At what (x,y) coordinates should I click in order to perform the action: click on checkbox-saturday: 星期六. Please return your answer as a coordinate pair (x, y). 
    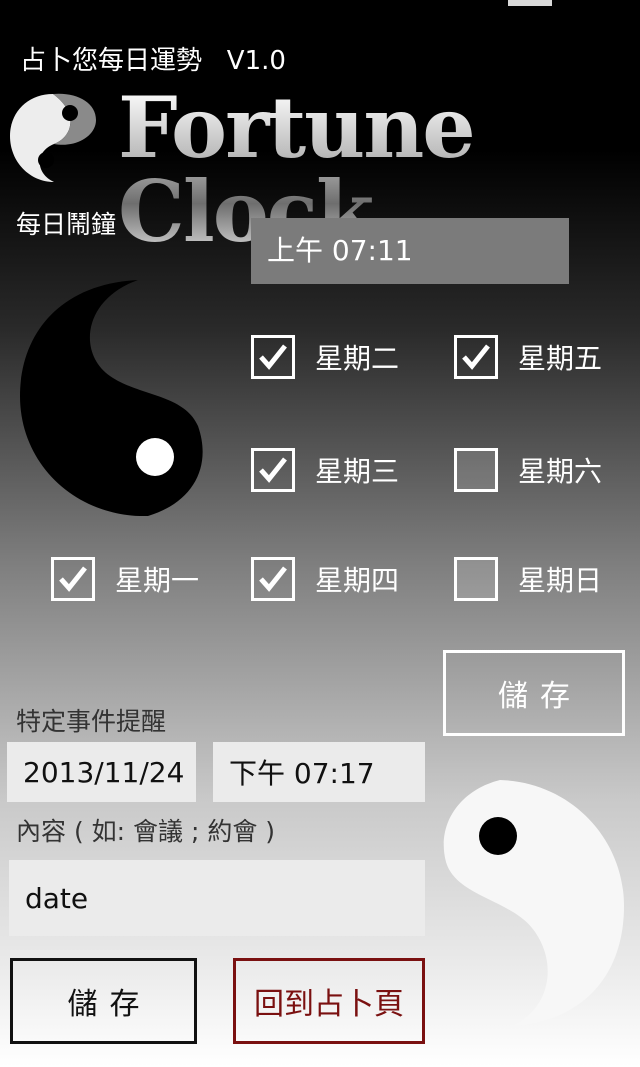
    Looking at the image, I should click on (528, 470).